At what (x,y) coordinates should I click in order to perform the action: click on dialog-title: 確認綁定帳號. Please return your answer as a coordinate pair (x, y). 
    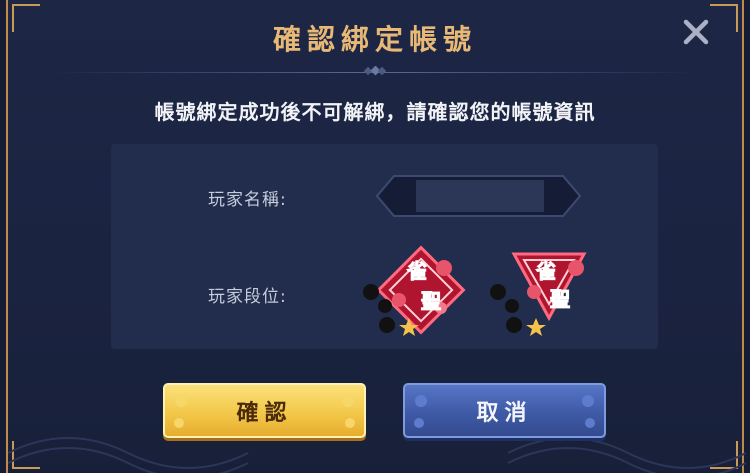
    Looking at the image, I should click on (374, 39).